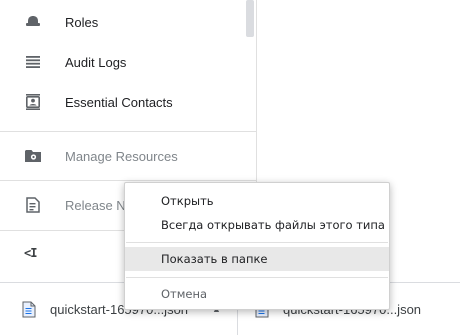  I want to click on sidebar-item-label: Manage Resources, so click(121, 156).